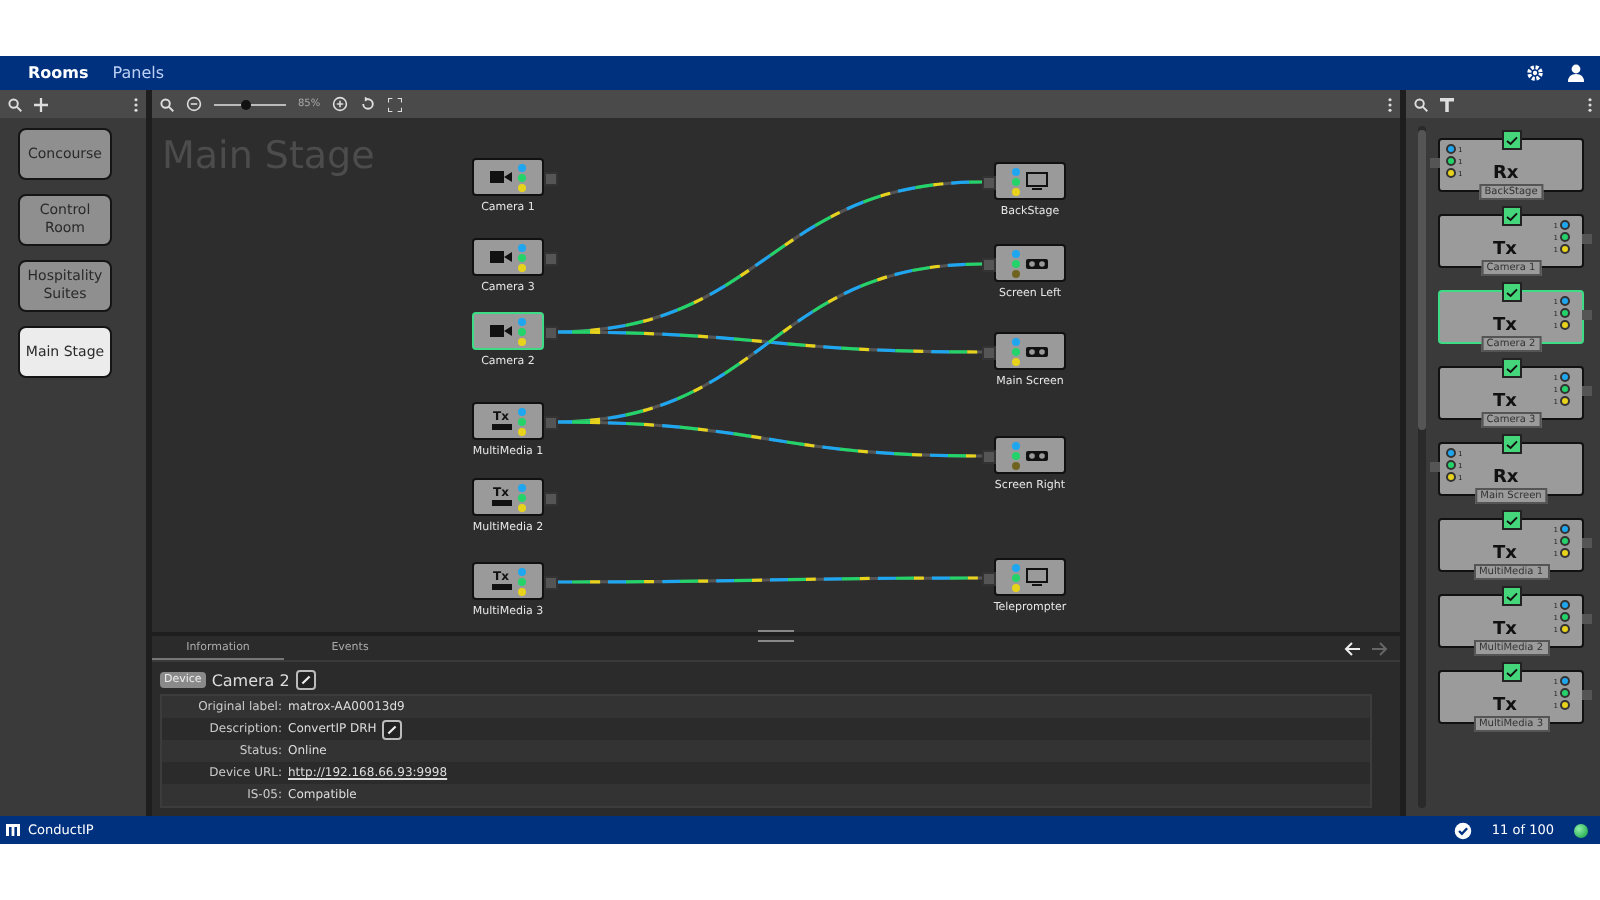 The width and height of the screenshot is (1600, 900). I want to click on user-icon, so click(1576, 73).